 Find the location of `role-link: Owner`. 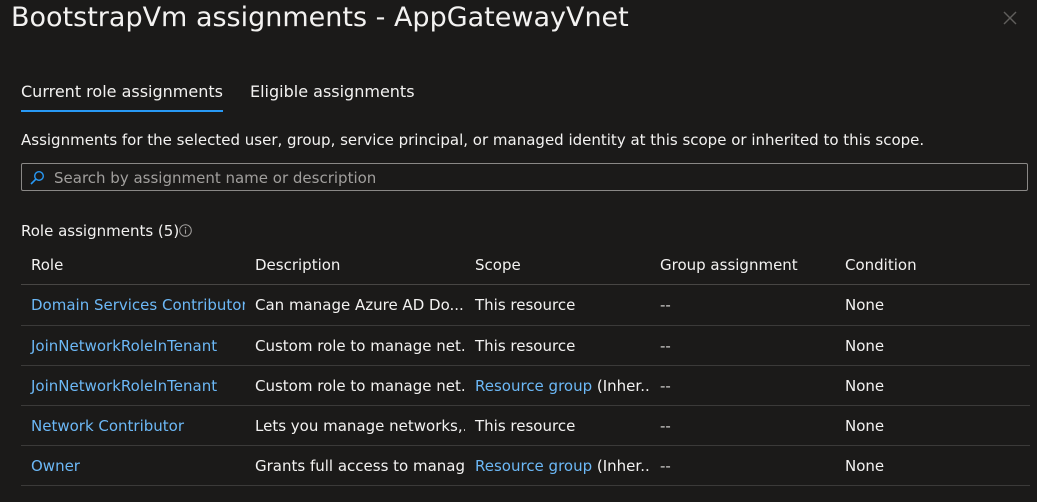

role-link: Owner is located at coordinates (55, 466).